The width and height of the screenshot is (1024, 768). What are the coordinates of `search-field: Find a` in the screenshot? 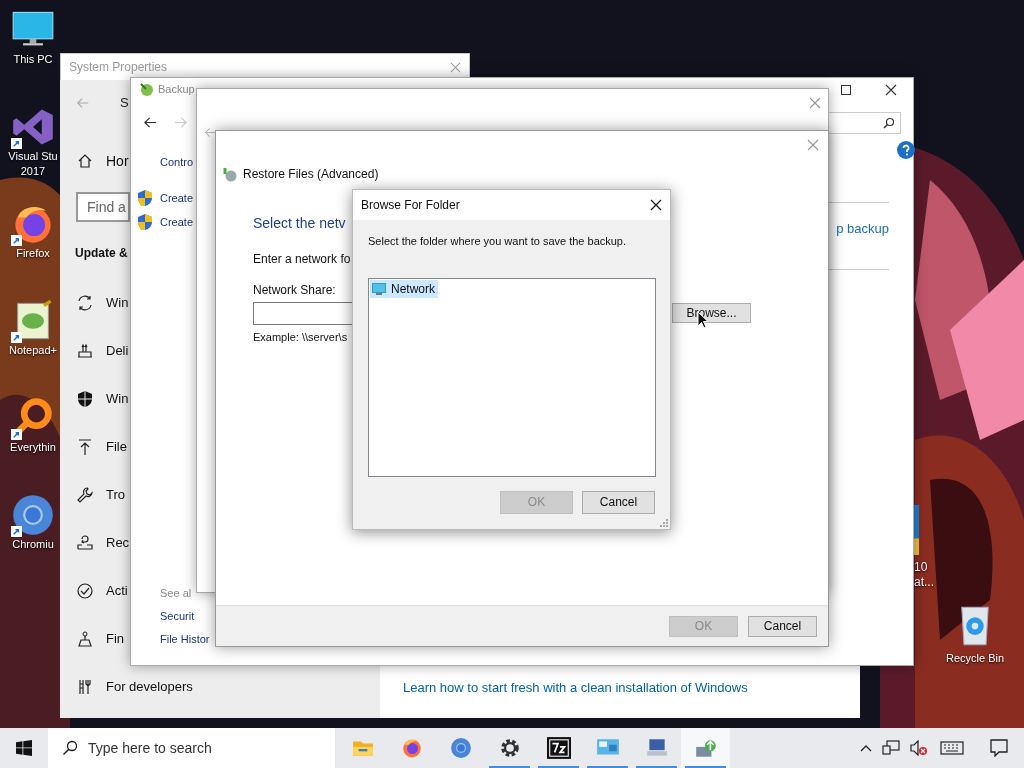 It's located at (103, 207).